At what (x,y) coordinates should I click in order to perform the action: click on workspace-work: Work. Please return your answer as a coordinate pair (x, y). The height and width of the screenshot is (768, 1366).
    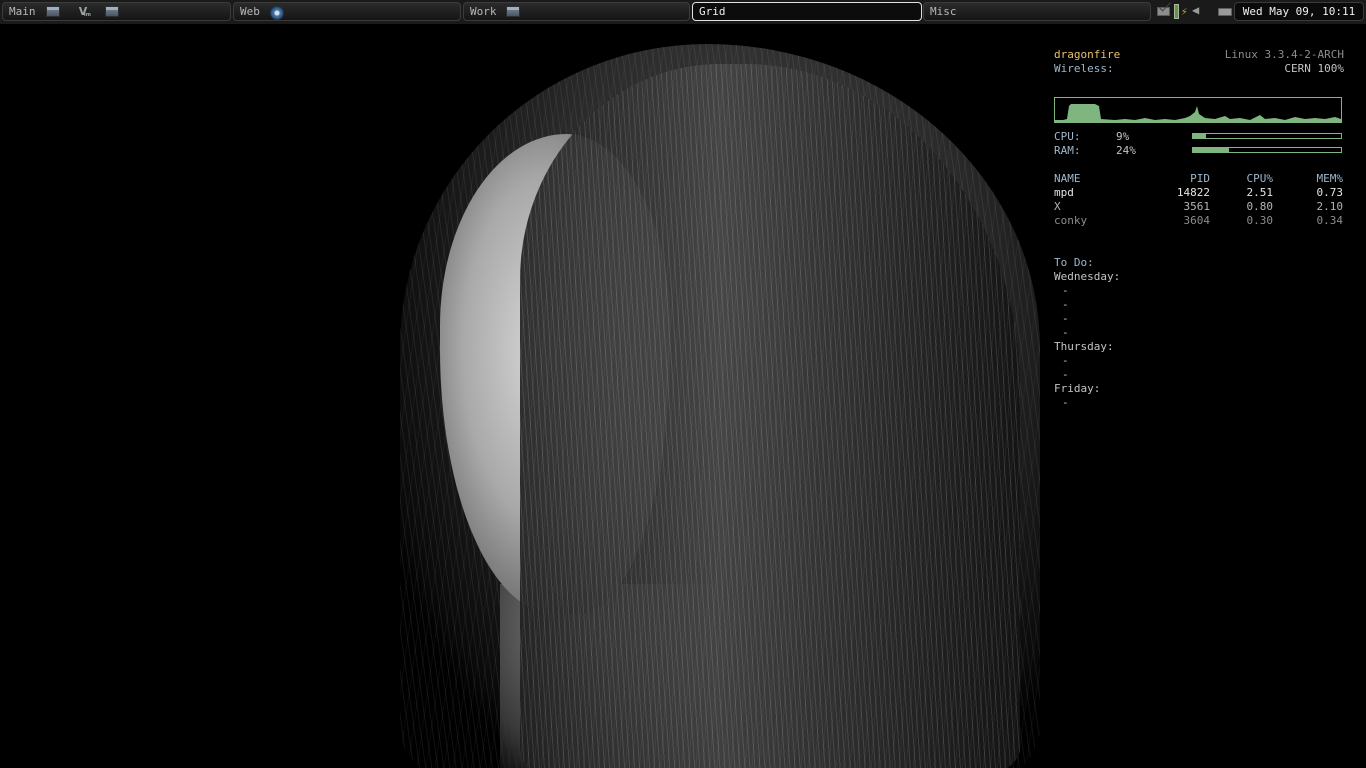
    Looking at the image, I should click on (576, 11).